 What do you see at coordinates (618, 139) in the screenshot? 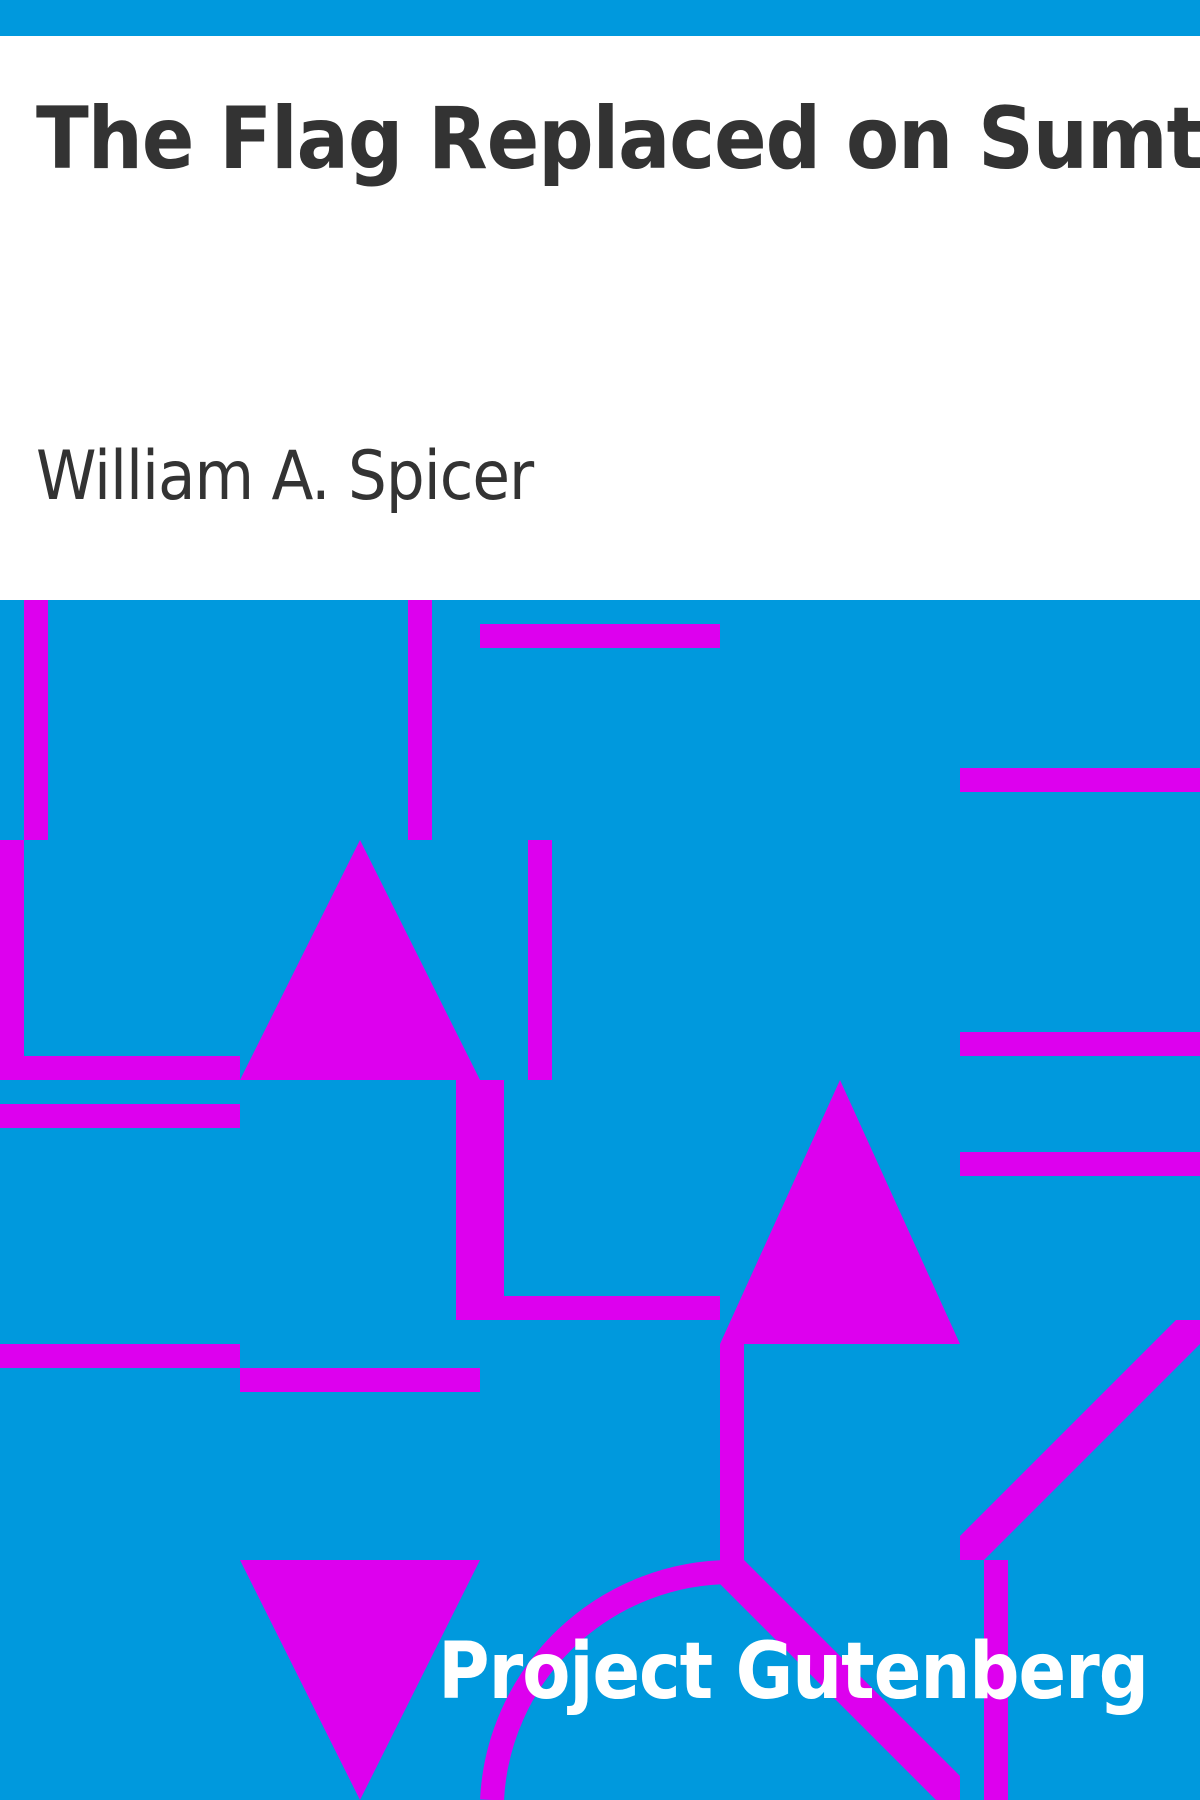
I see `book-title: The Flag Replaced on Sumter` at bounding box center [618, 139].